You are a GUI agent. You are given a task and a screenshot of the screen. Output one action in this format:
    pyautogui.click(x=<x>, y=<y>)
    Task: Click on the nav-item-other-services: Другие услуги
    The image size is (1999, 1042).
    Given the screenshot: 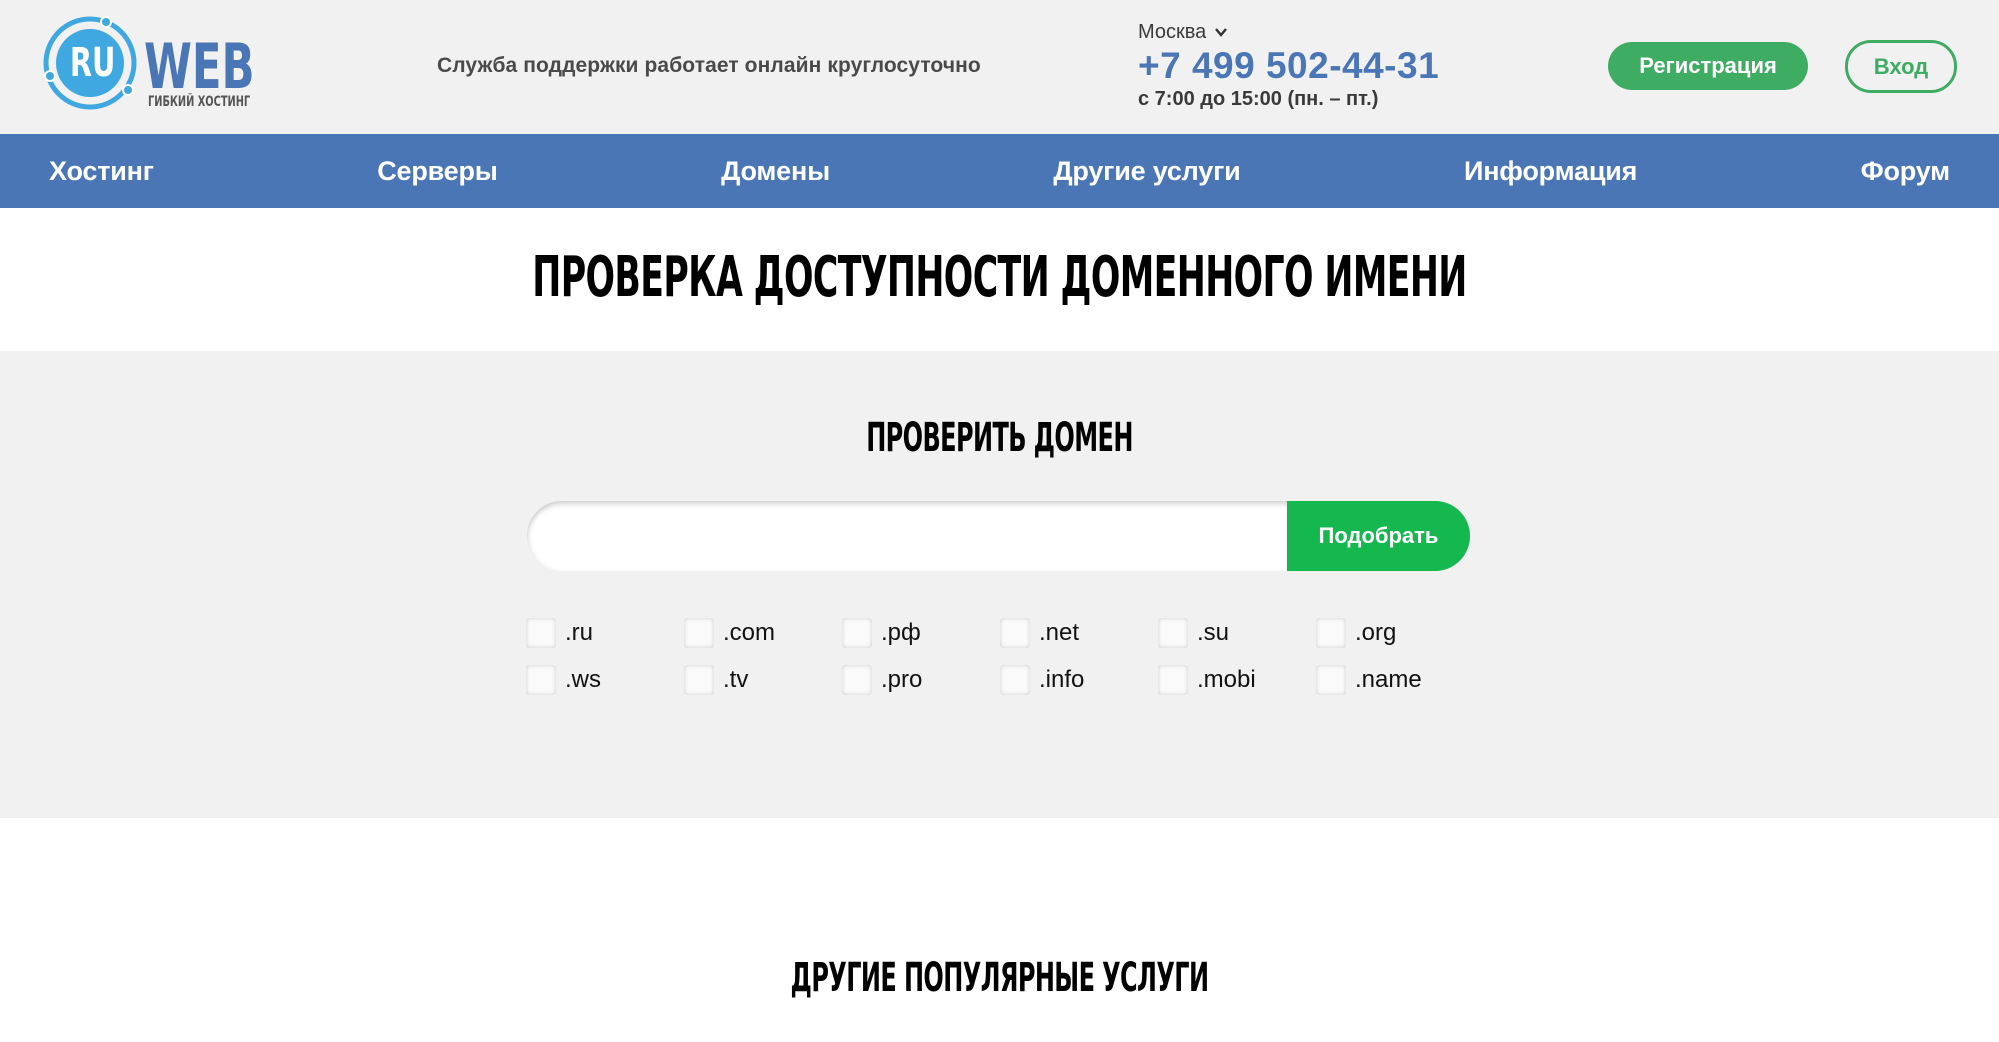 What is the action you would take?
    pyautogui.click(x=1146, y=171)
    